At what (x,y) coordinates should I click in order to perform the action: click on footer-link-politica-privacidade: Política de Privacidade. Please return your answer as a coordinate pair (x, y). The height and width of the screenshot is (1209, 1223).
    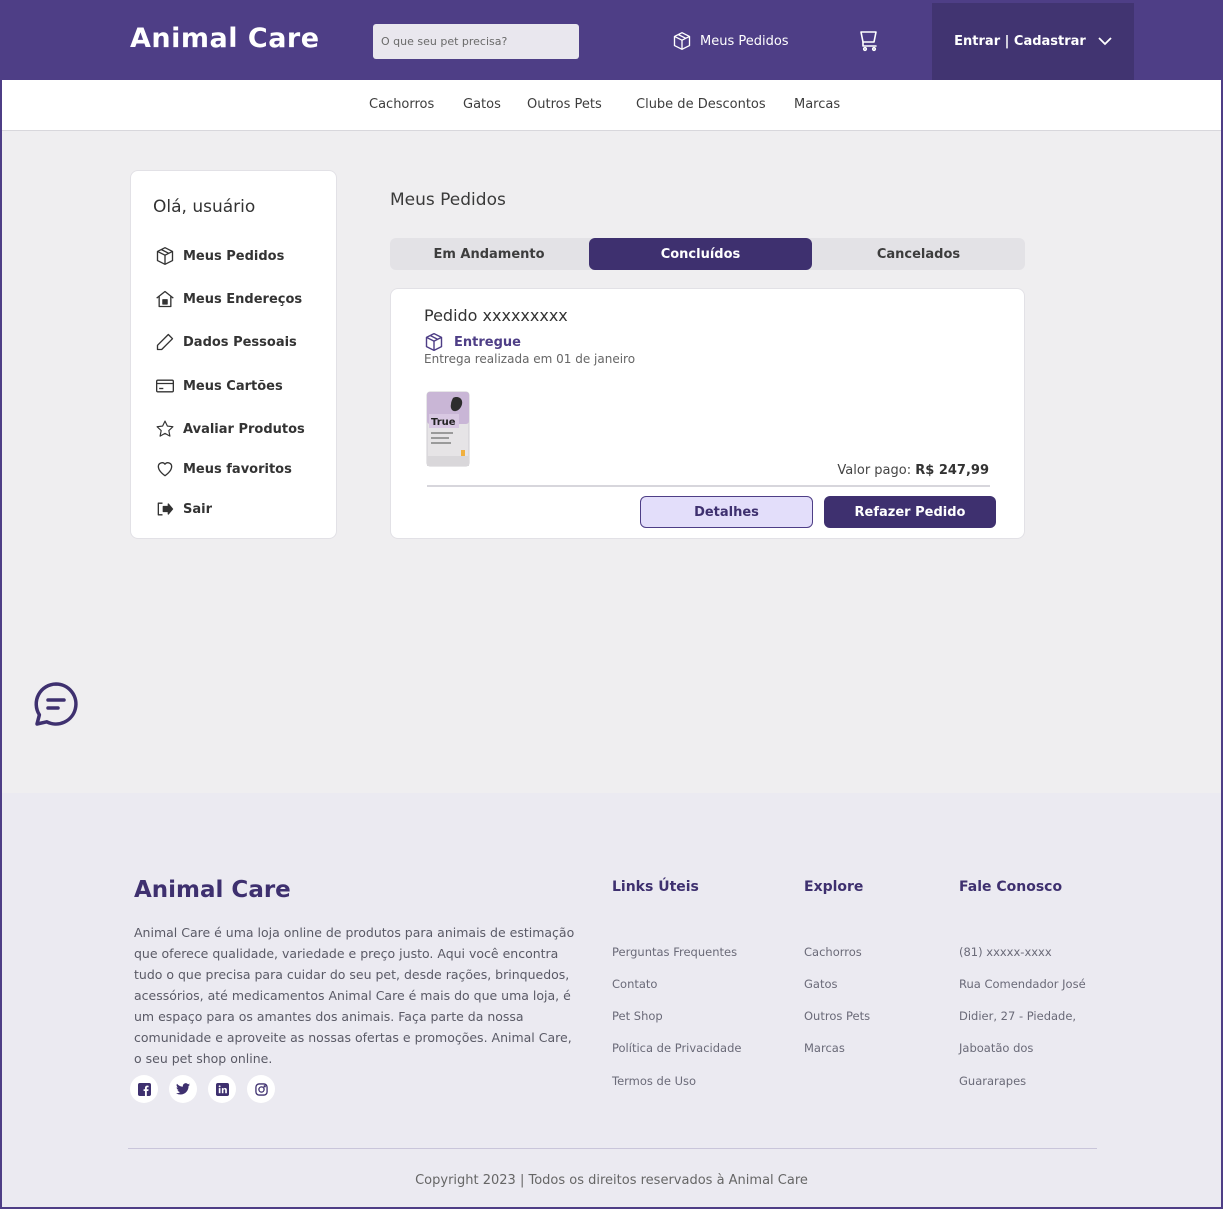
    Looking at the image, I should click on (676, 1048).